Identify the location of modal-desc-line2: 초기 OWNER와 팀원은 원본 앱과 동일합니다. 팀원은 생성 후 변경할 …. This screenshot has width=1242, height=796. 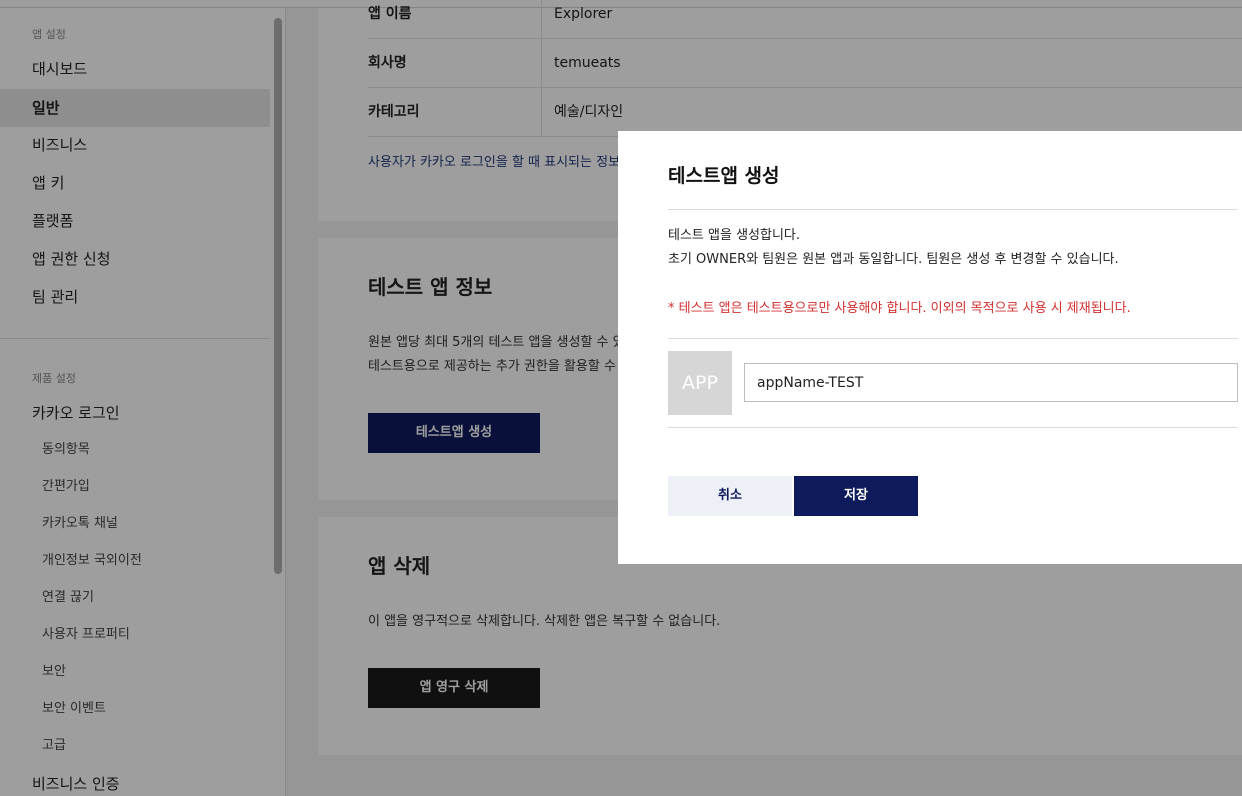
(893, 259).